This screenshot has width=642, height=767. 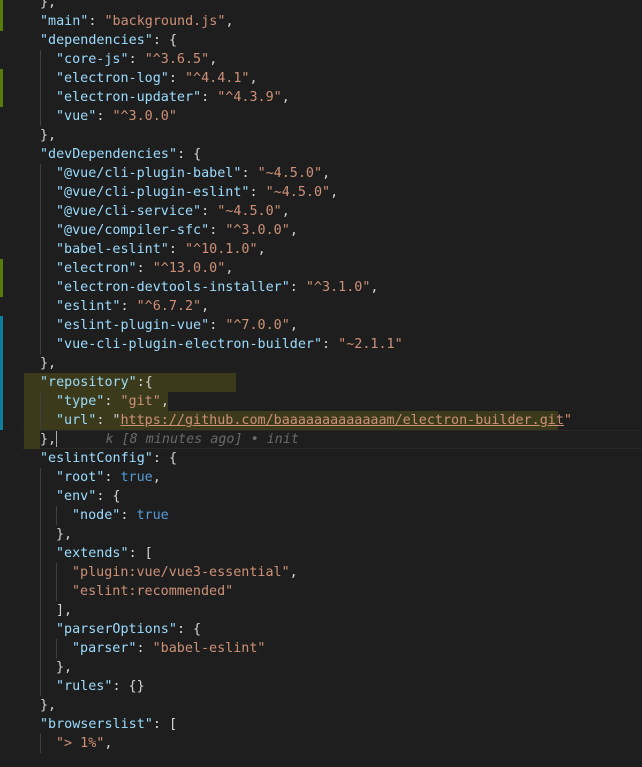 I want to click on code-text: "parser": "babel-eslint", so click(x=169, y=648).